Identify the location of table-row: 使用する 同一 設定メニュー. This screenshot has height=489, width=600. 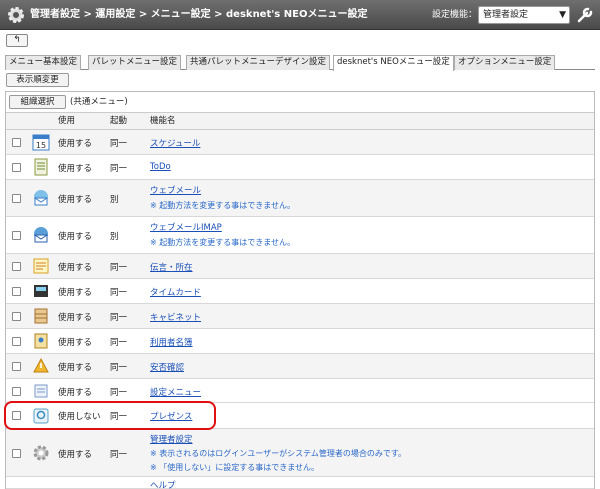
(300, 391).